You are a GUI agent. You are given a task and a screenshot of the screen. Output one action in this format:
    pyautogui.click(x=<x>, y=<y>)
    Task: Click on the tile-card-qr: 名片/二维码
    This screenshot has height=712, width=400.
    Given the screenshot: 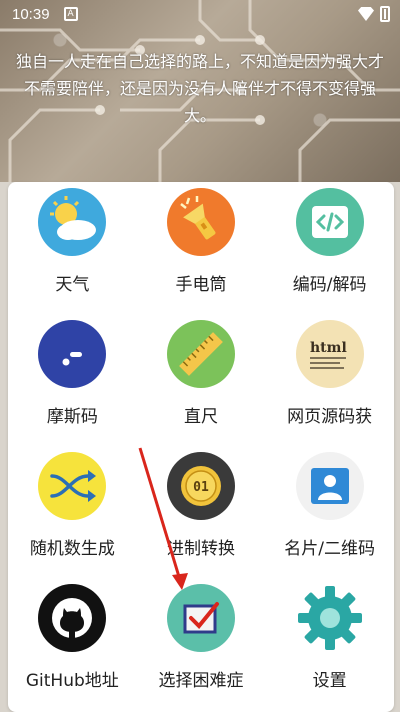 What is the action you would take?
    pyautogui.click(x=329, y=512)
    